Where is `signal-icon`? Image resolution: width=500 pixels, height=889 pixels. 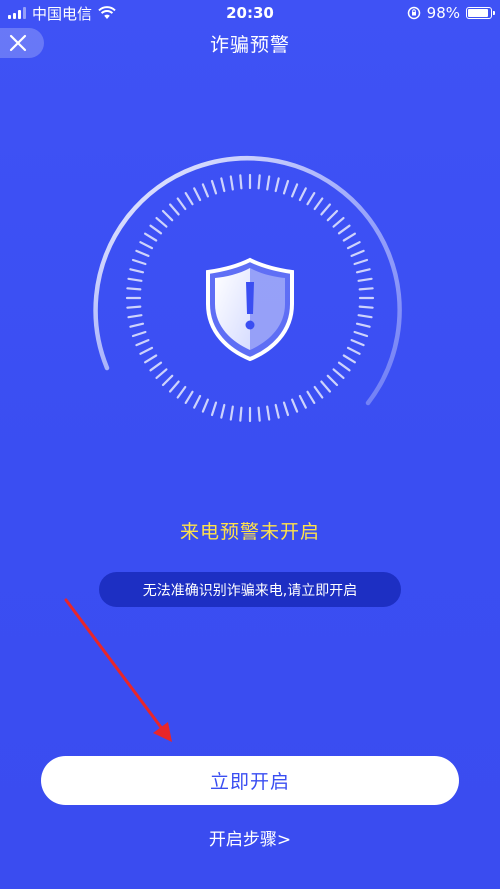
signal-icon is located at coordinates (17, 13).